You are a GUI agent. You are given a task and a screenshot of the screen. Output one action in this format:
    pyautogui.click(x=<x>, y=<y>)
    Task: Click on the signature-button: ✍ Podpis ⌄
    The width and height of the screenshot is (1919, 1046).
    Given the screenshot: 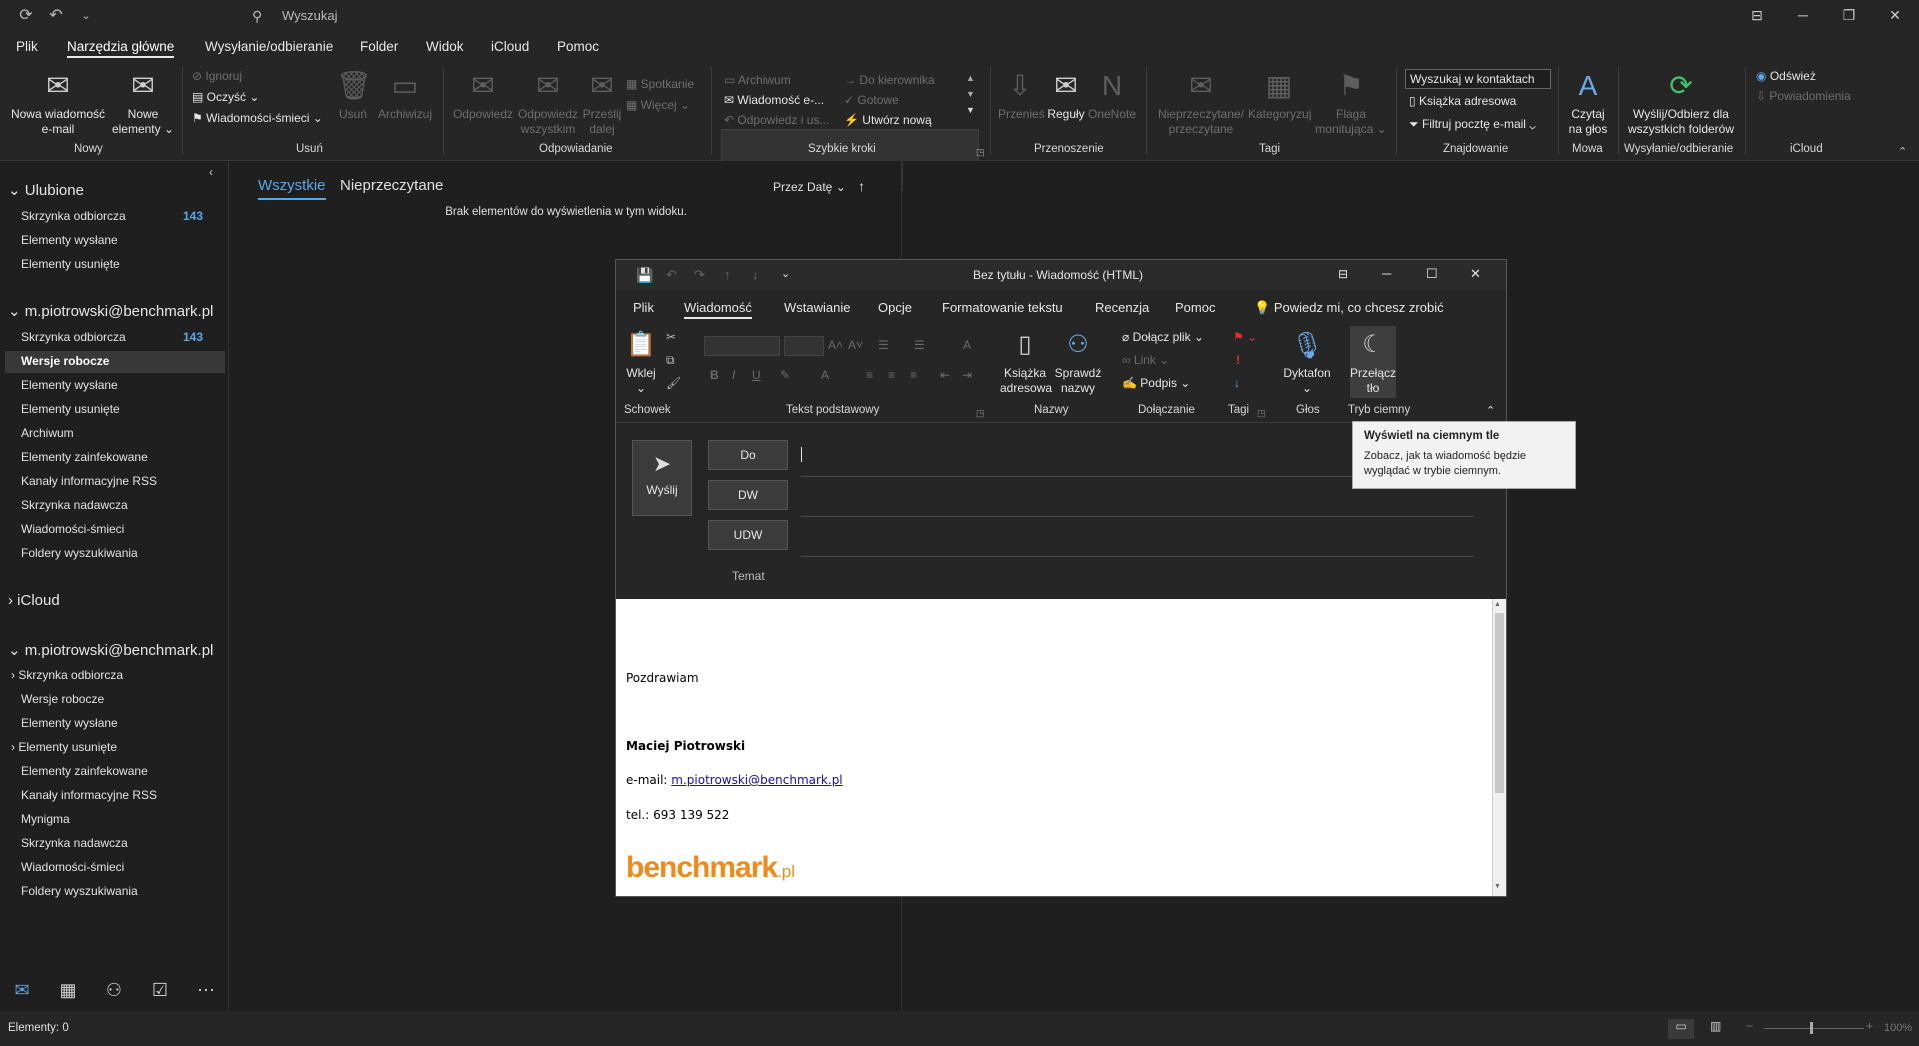 What is the action you would take?
    pyautogui.click(x=1156, y=383)
    